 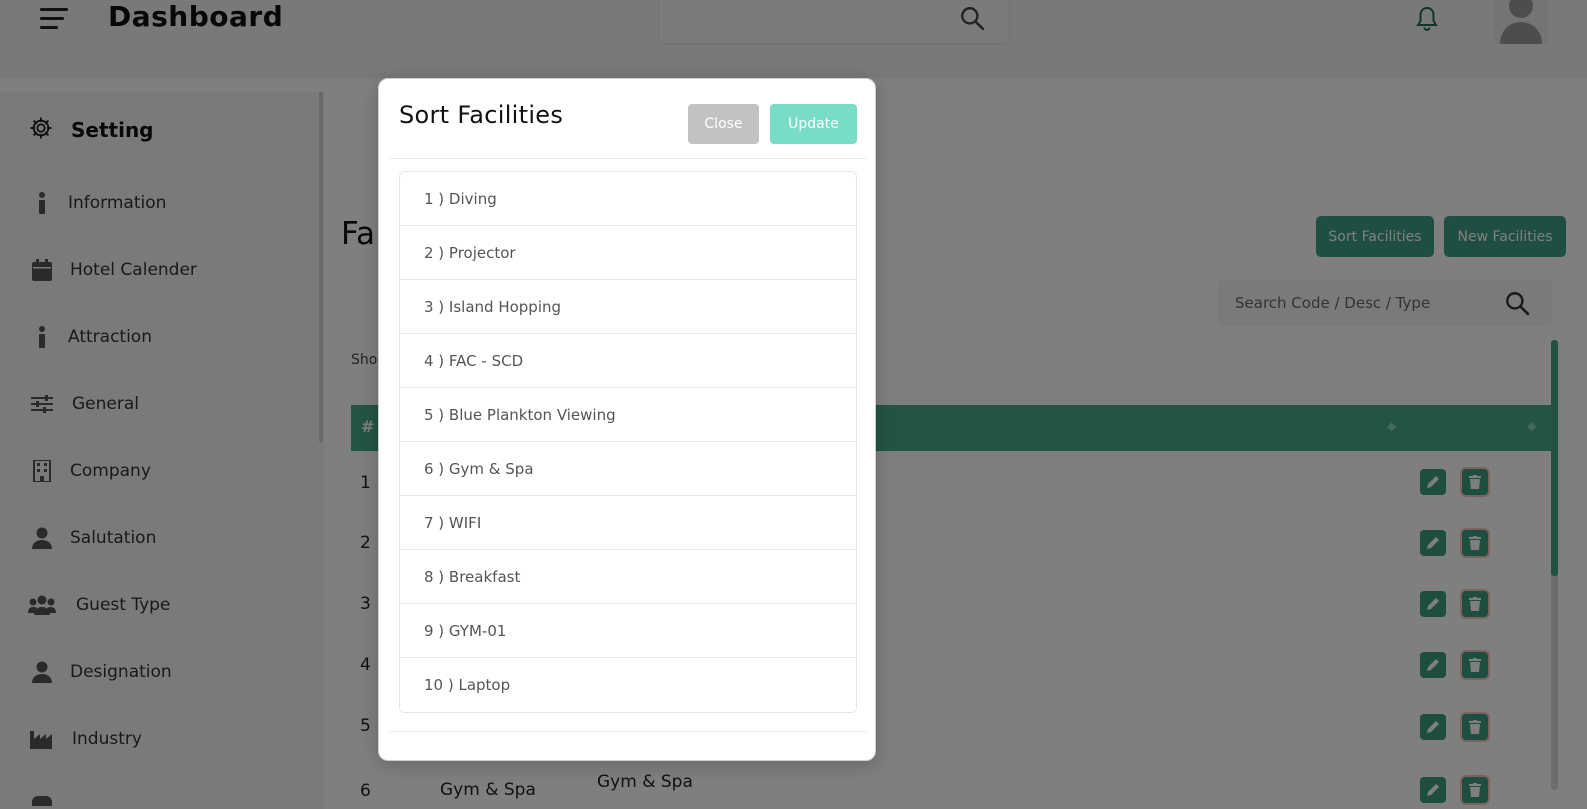 I want to click on modal-footer-divider, so click(x=628, y=731).